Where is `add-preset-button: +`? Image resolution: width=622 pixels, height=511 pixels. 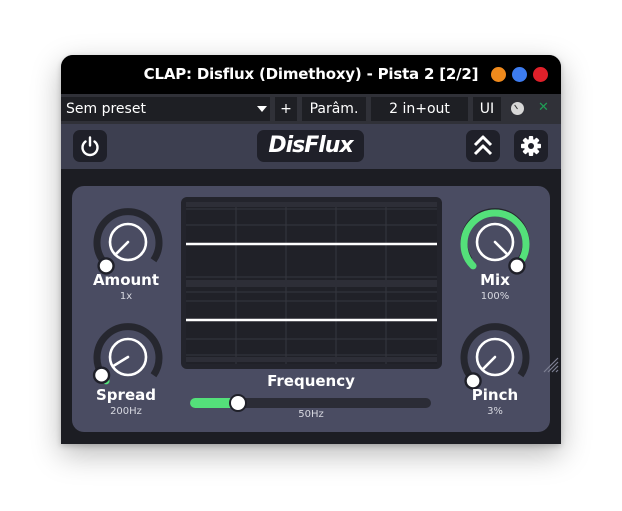
add-preset-button: + is located at coordinates (286, 109).